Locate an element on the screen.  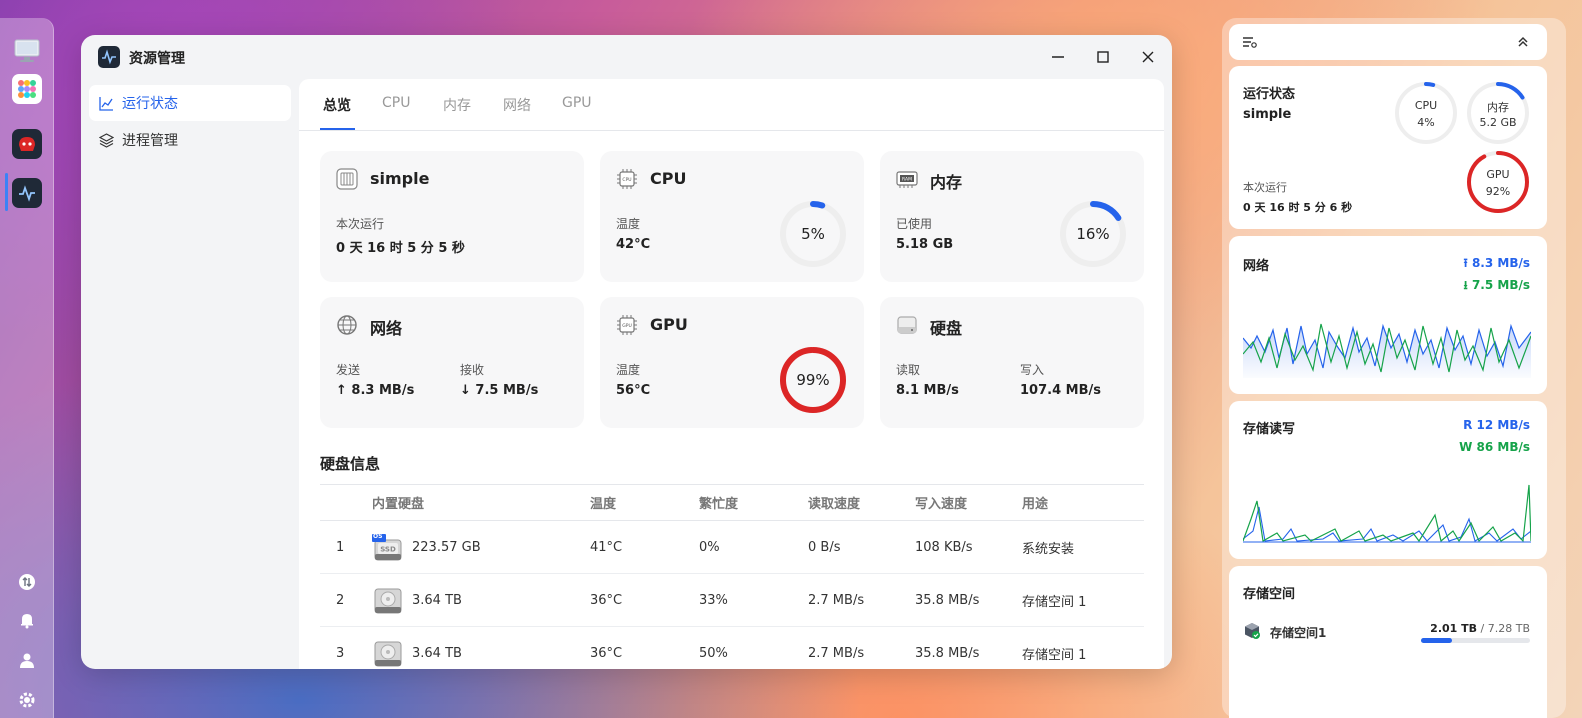
cpu-chip-icon: CPU is located at coordinates (627, 179).